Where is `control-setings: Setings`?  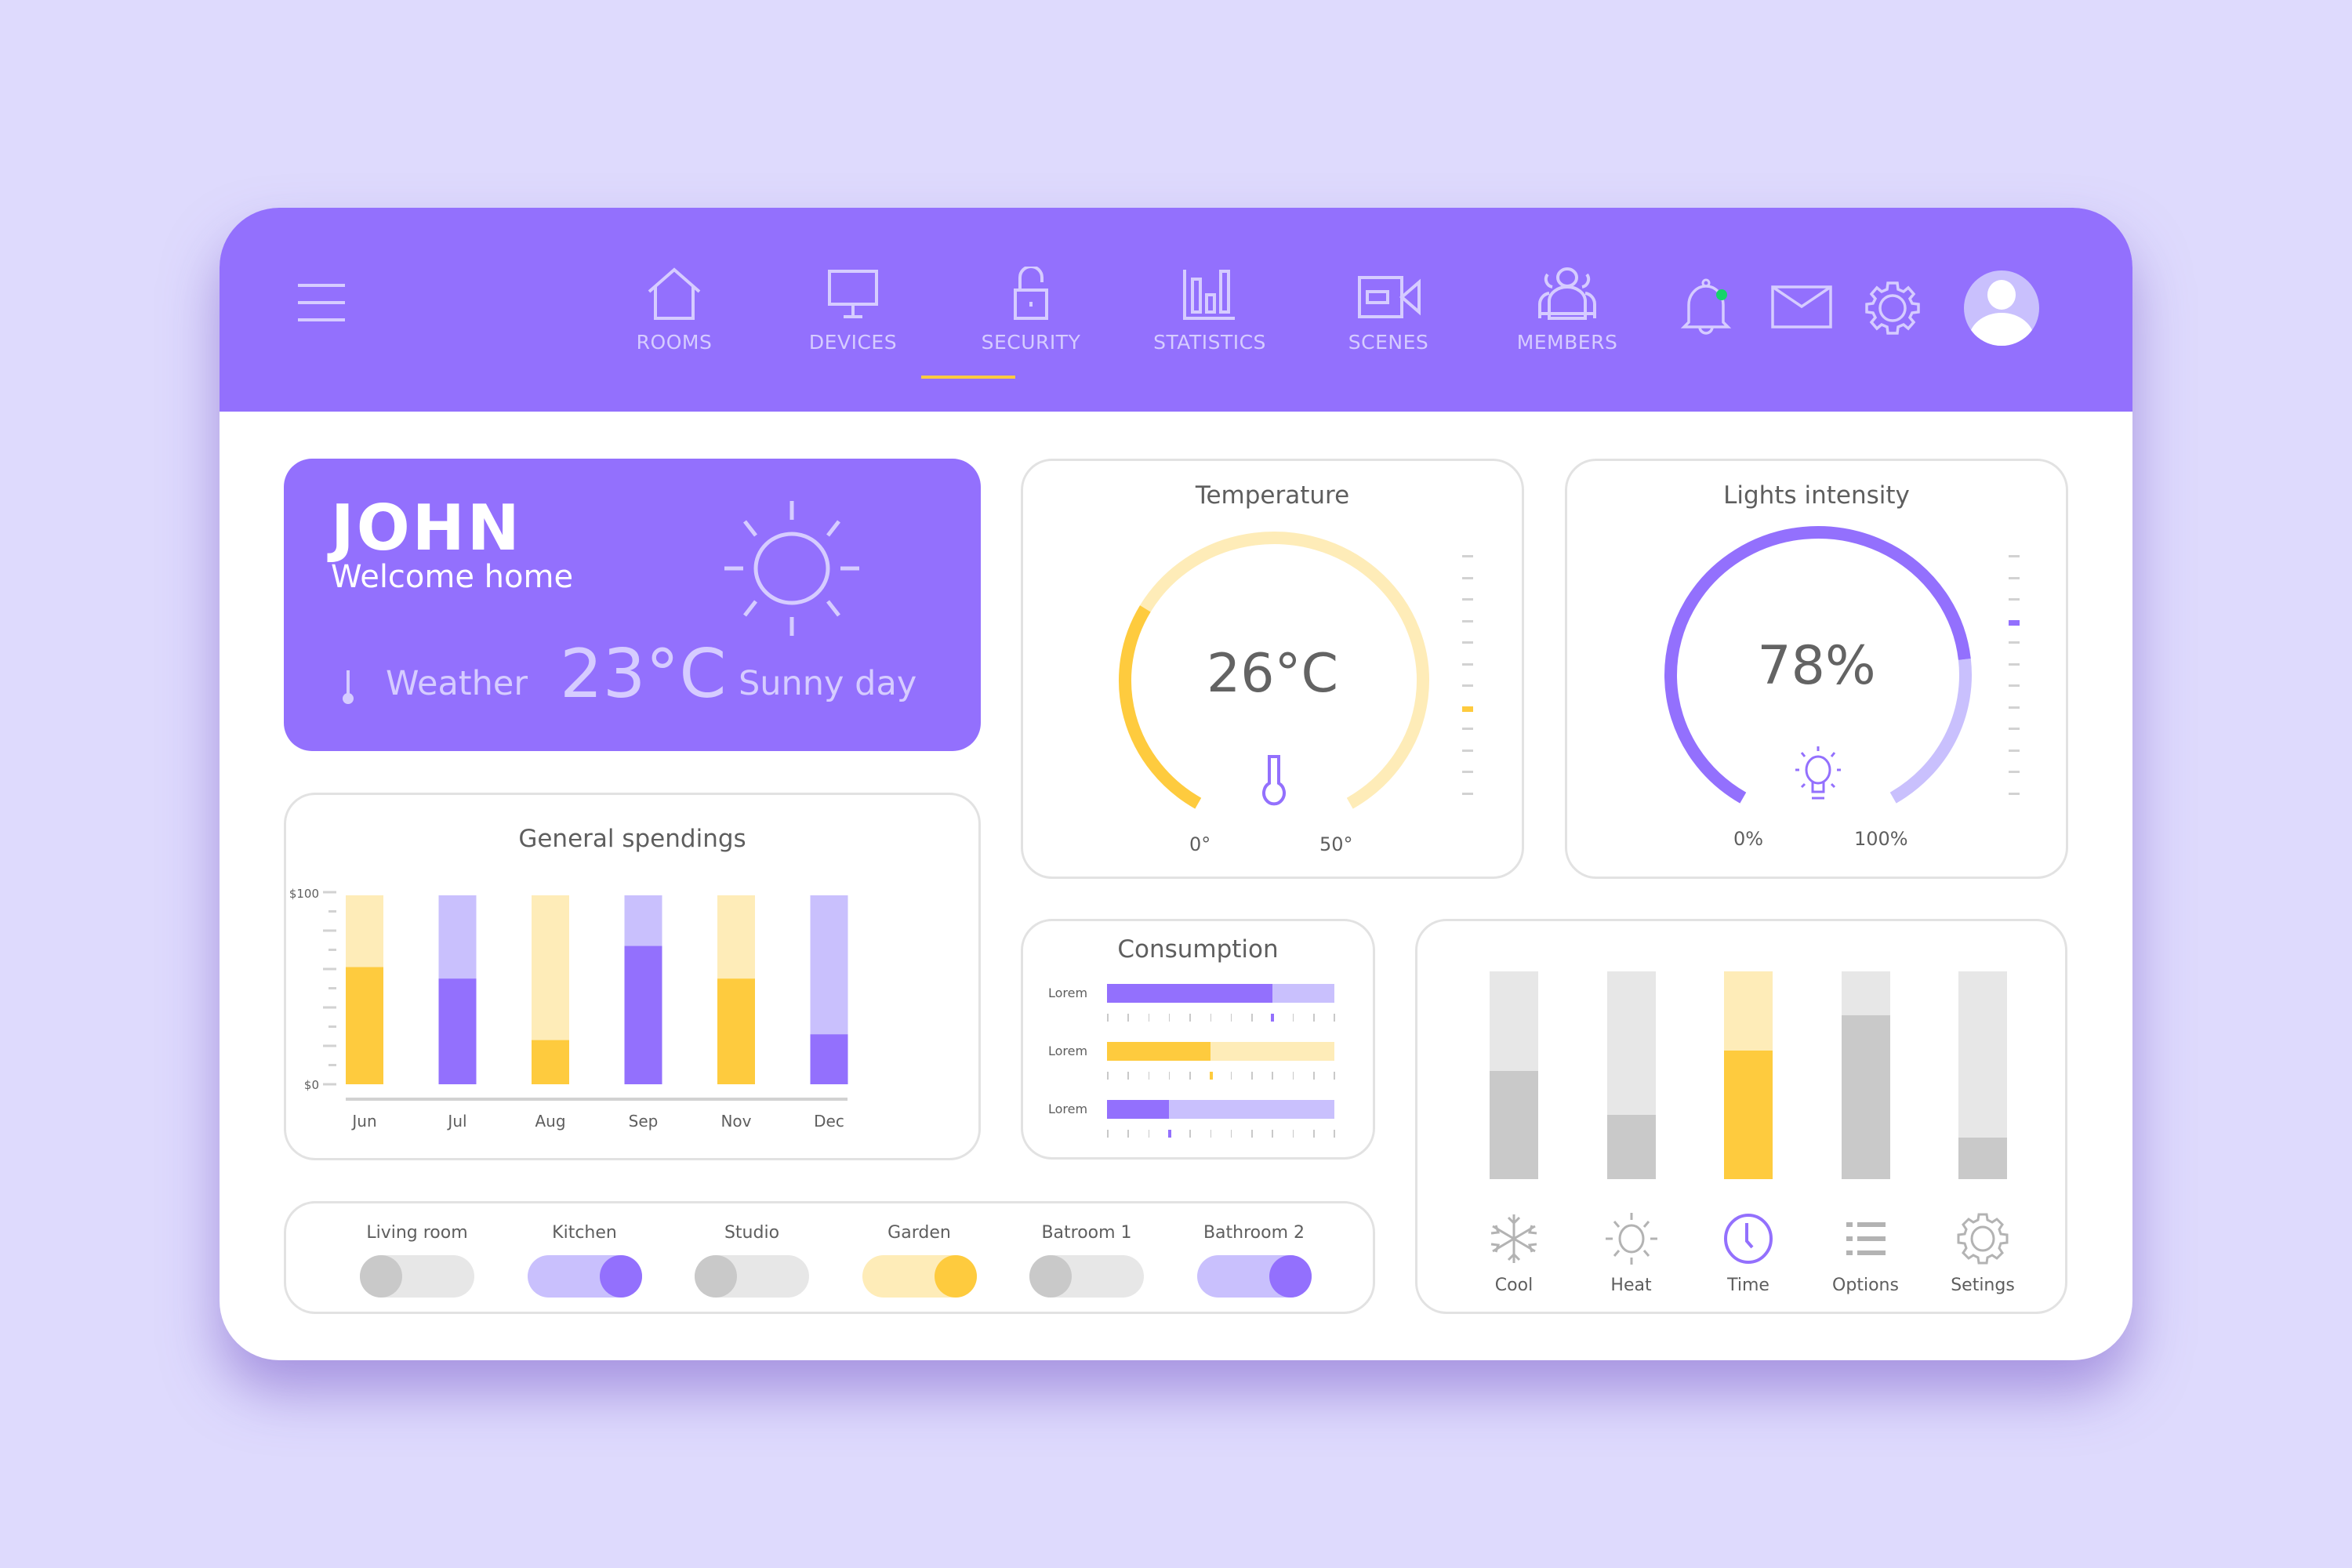 control-setings: Setings is located at coordinates (1983, 1253).